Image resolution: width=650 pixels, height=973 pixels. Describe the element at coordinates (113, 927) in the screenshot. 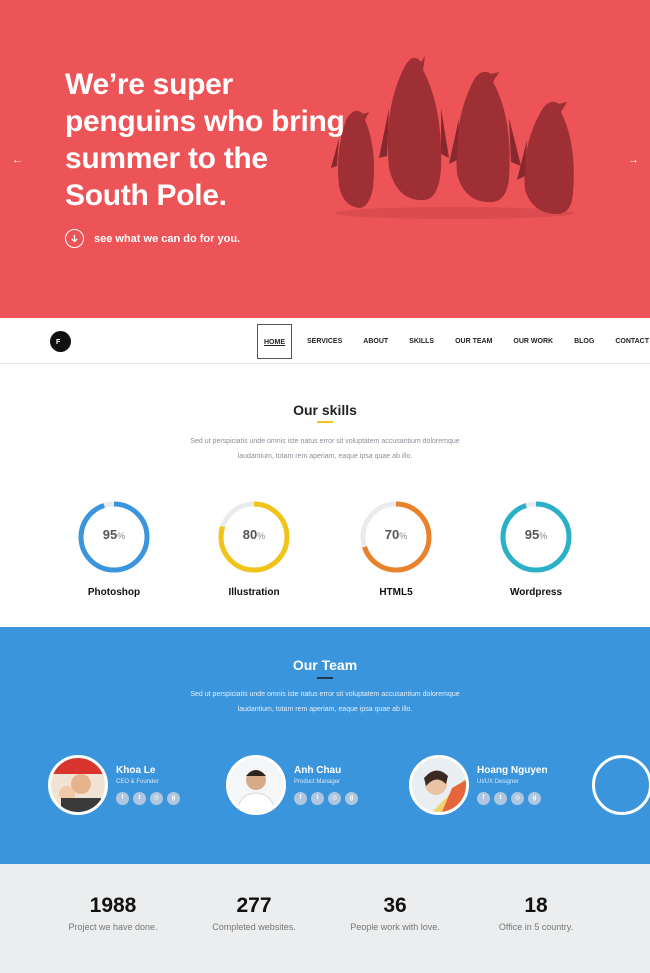

I see `stat-label: Project we have done.` at that location.